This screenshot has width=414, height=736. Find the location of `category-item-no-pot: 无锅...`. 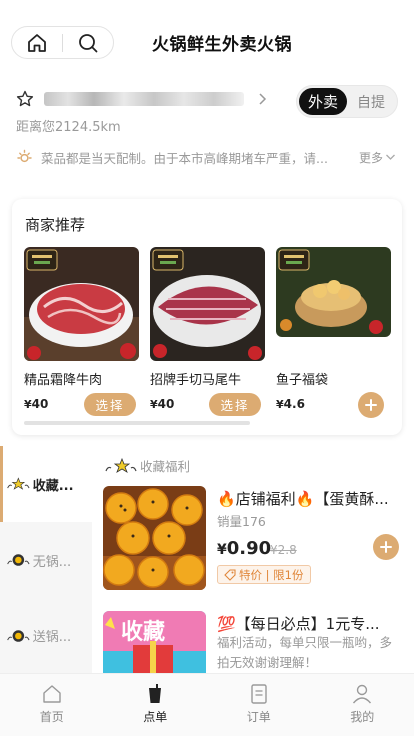

category-item-no-pot: 无锅... is located at coordinates (46, 560).